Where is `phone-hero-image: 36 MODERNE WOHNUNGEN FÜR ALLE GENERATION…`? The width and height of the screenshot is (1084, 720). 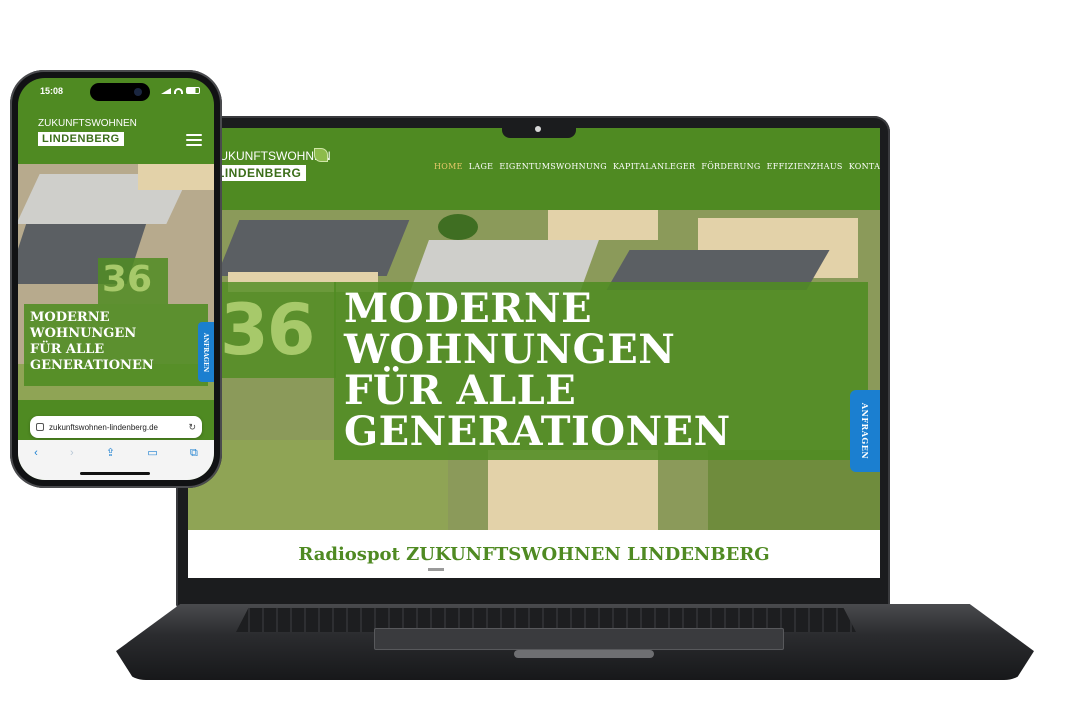
phone-hero-image: 36 MODERNE WOHNUNGEN FÜR ALLE GENERATION… is located at coordinates (116, 282).